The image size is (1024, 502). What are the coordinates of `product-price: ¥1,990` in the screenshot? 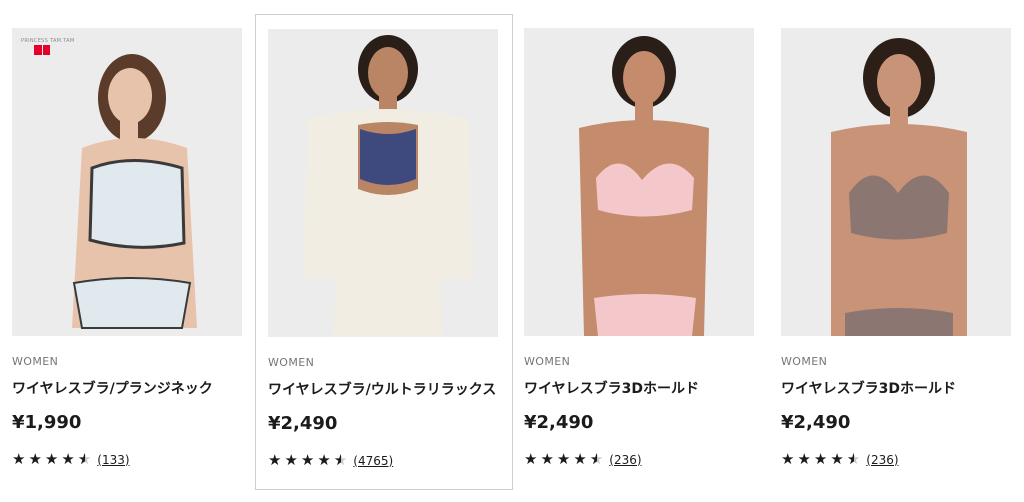 It's located at (47, 422).